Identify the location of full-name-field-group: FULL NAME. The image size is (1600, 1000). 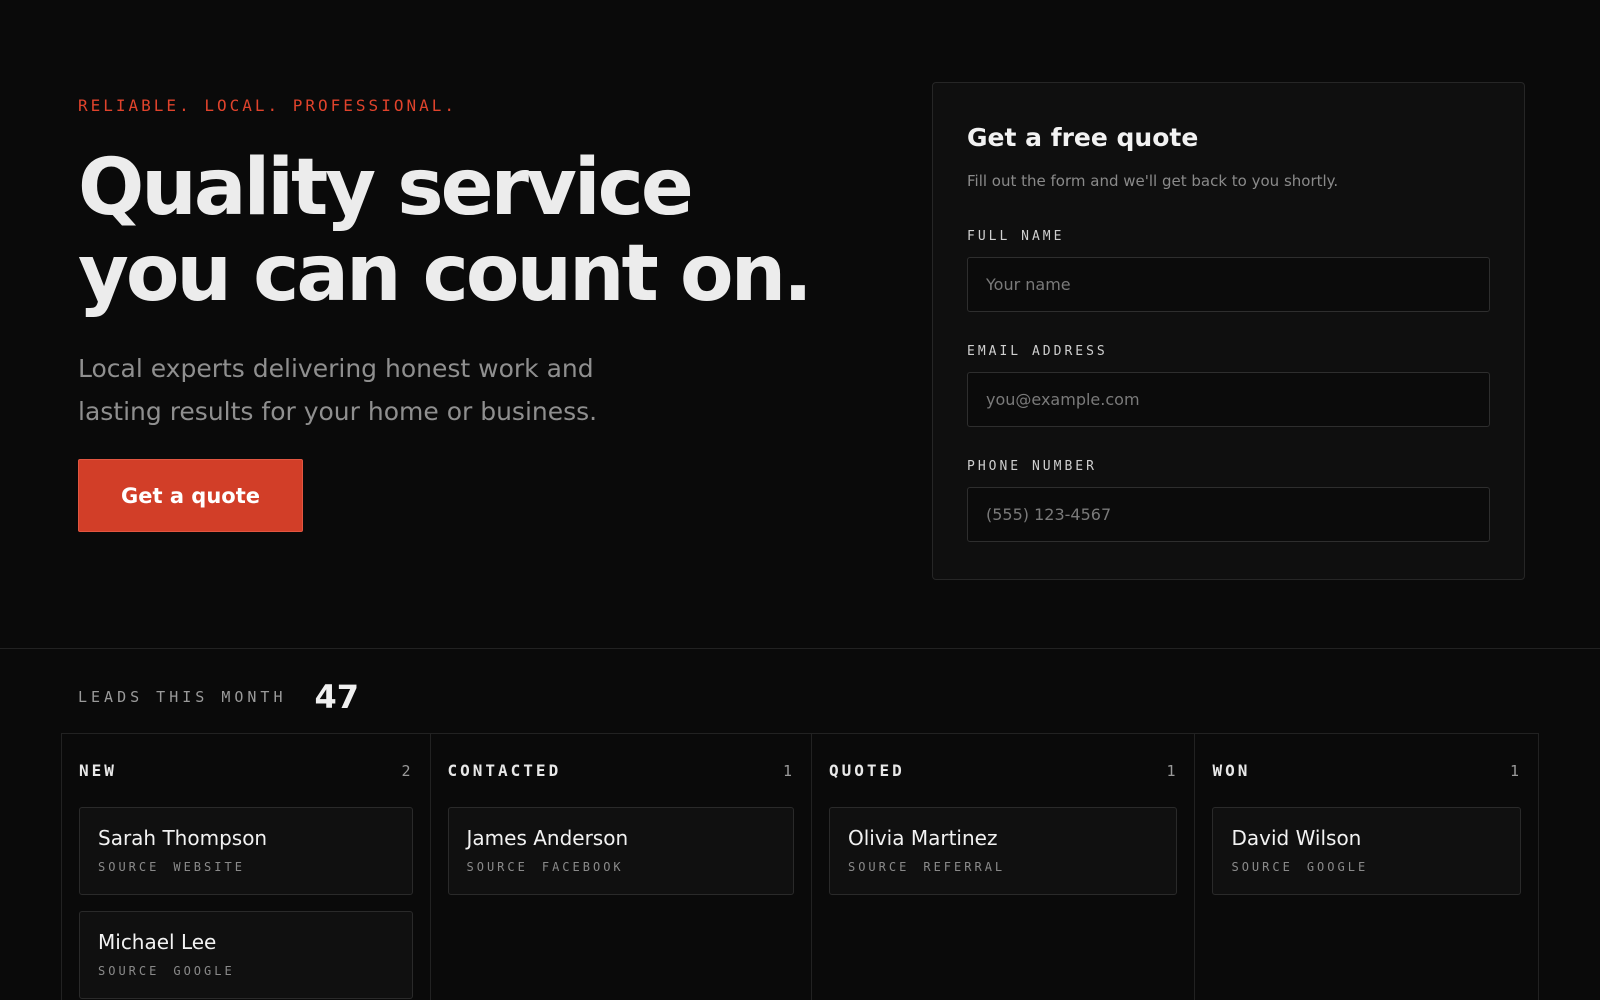
(1228, 270).